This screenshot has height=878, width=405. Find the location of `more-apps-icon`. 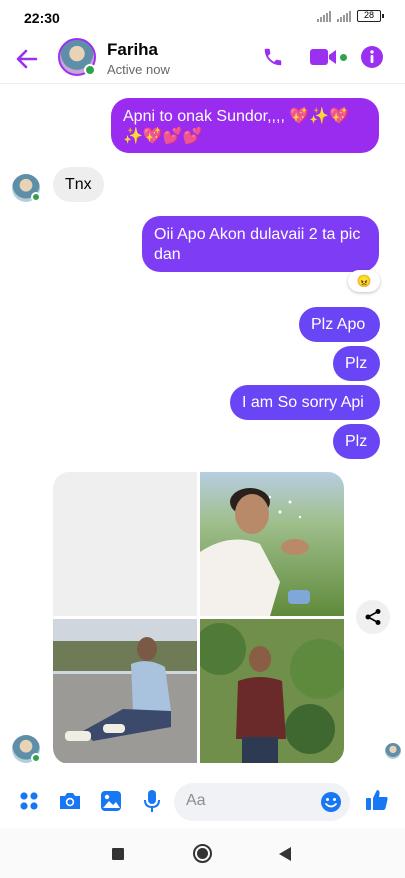

more-apps-icon is located at coordinates (29, 801).